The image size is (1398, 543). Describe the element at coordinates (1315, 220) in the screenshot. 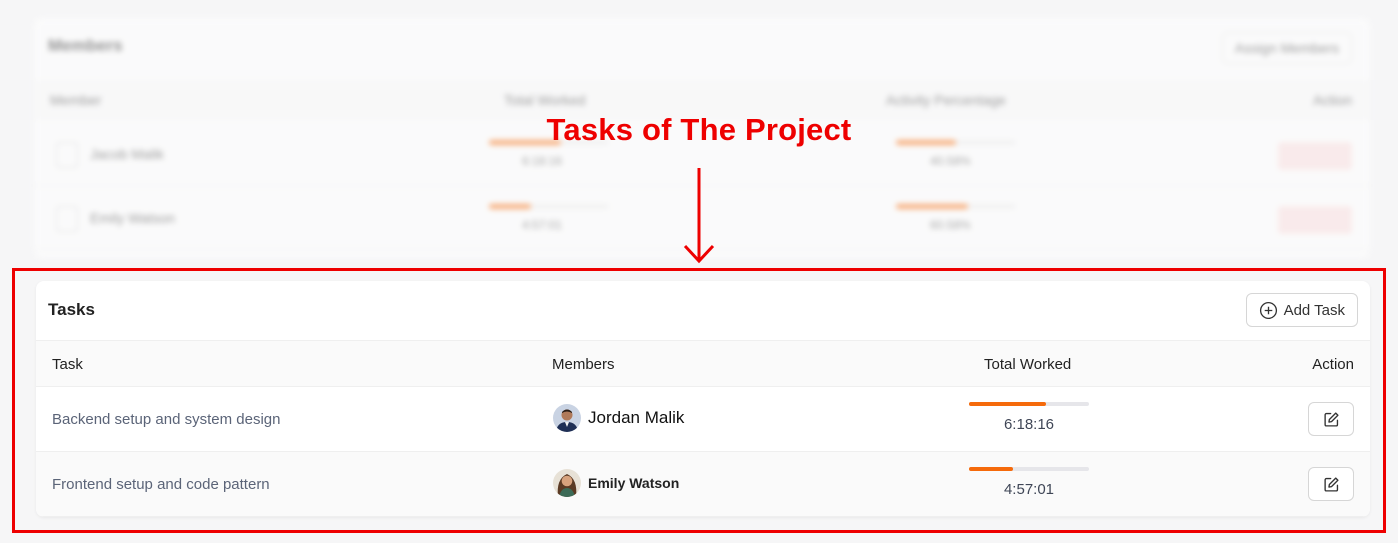

I see `remove-button` at that location.